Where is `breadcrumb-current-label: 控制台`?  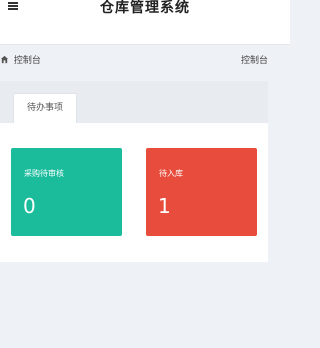
breadcrumb-current-label: 控制台 is located at coordinates (254, 61).